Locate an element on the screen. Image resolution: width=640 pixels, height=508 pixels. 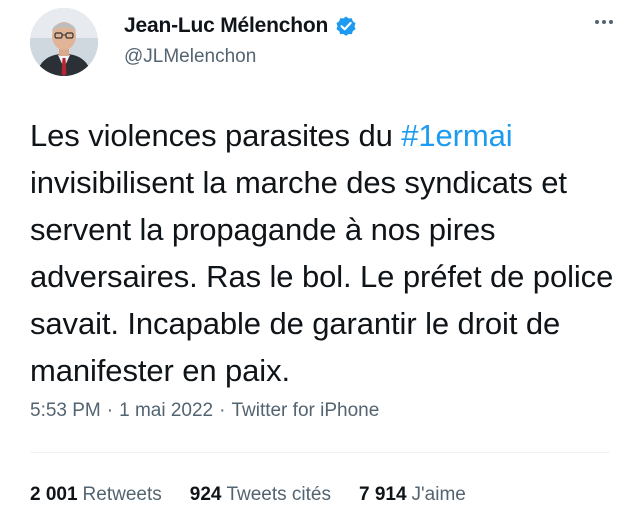
name-row: Jean-Luc Mélenchon is located at coordinates (241, 26).